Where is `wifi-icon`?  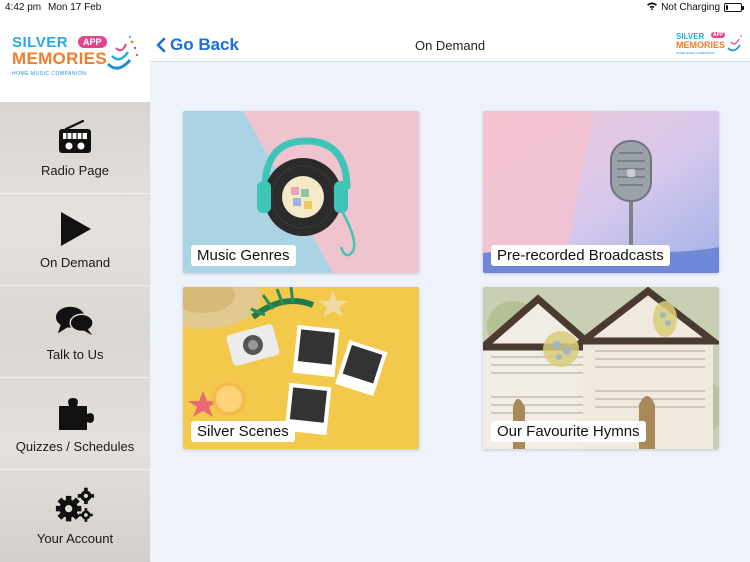
wifi-icon is located at coordinates (652, 7).